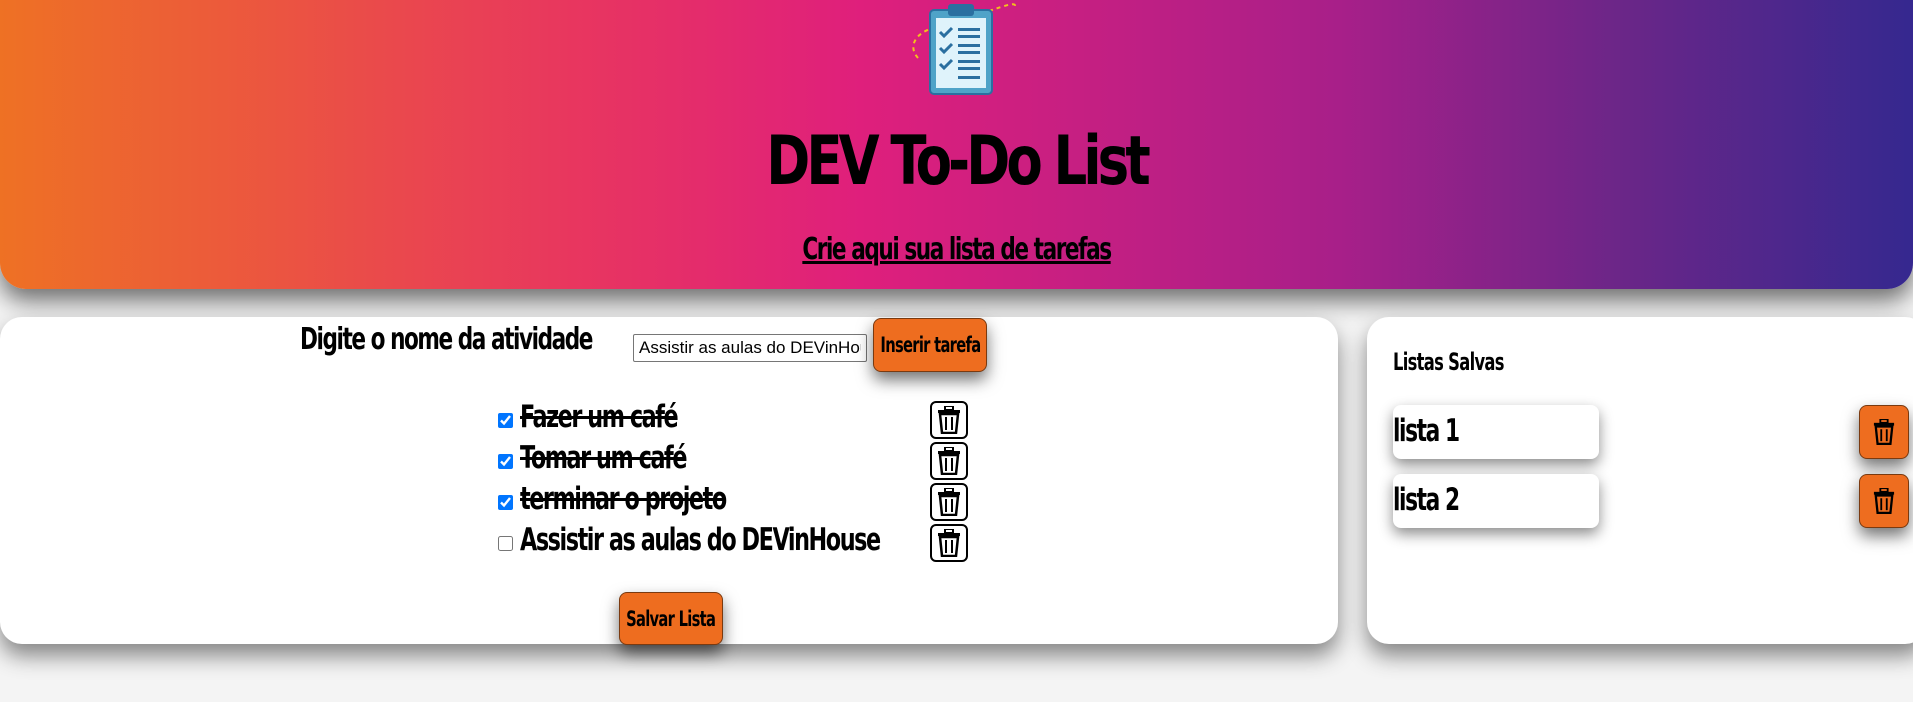 This screenshot has height=702, width=1913. Describe the element at coordinates (1426, 431) in the screenshot. I see `saved-list-label: lista 1` at that location.